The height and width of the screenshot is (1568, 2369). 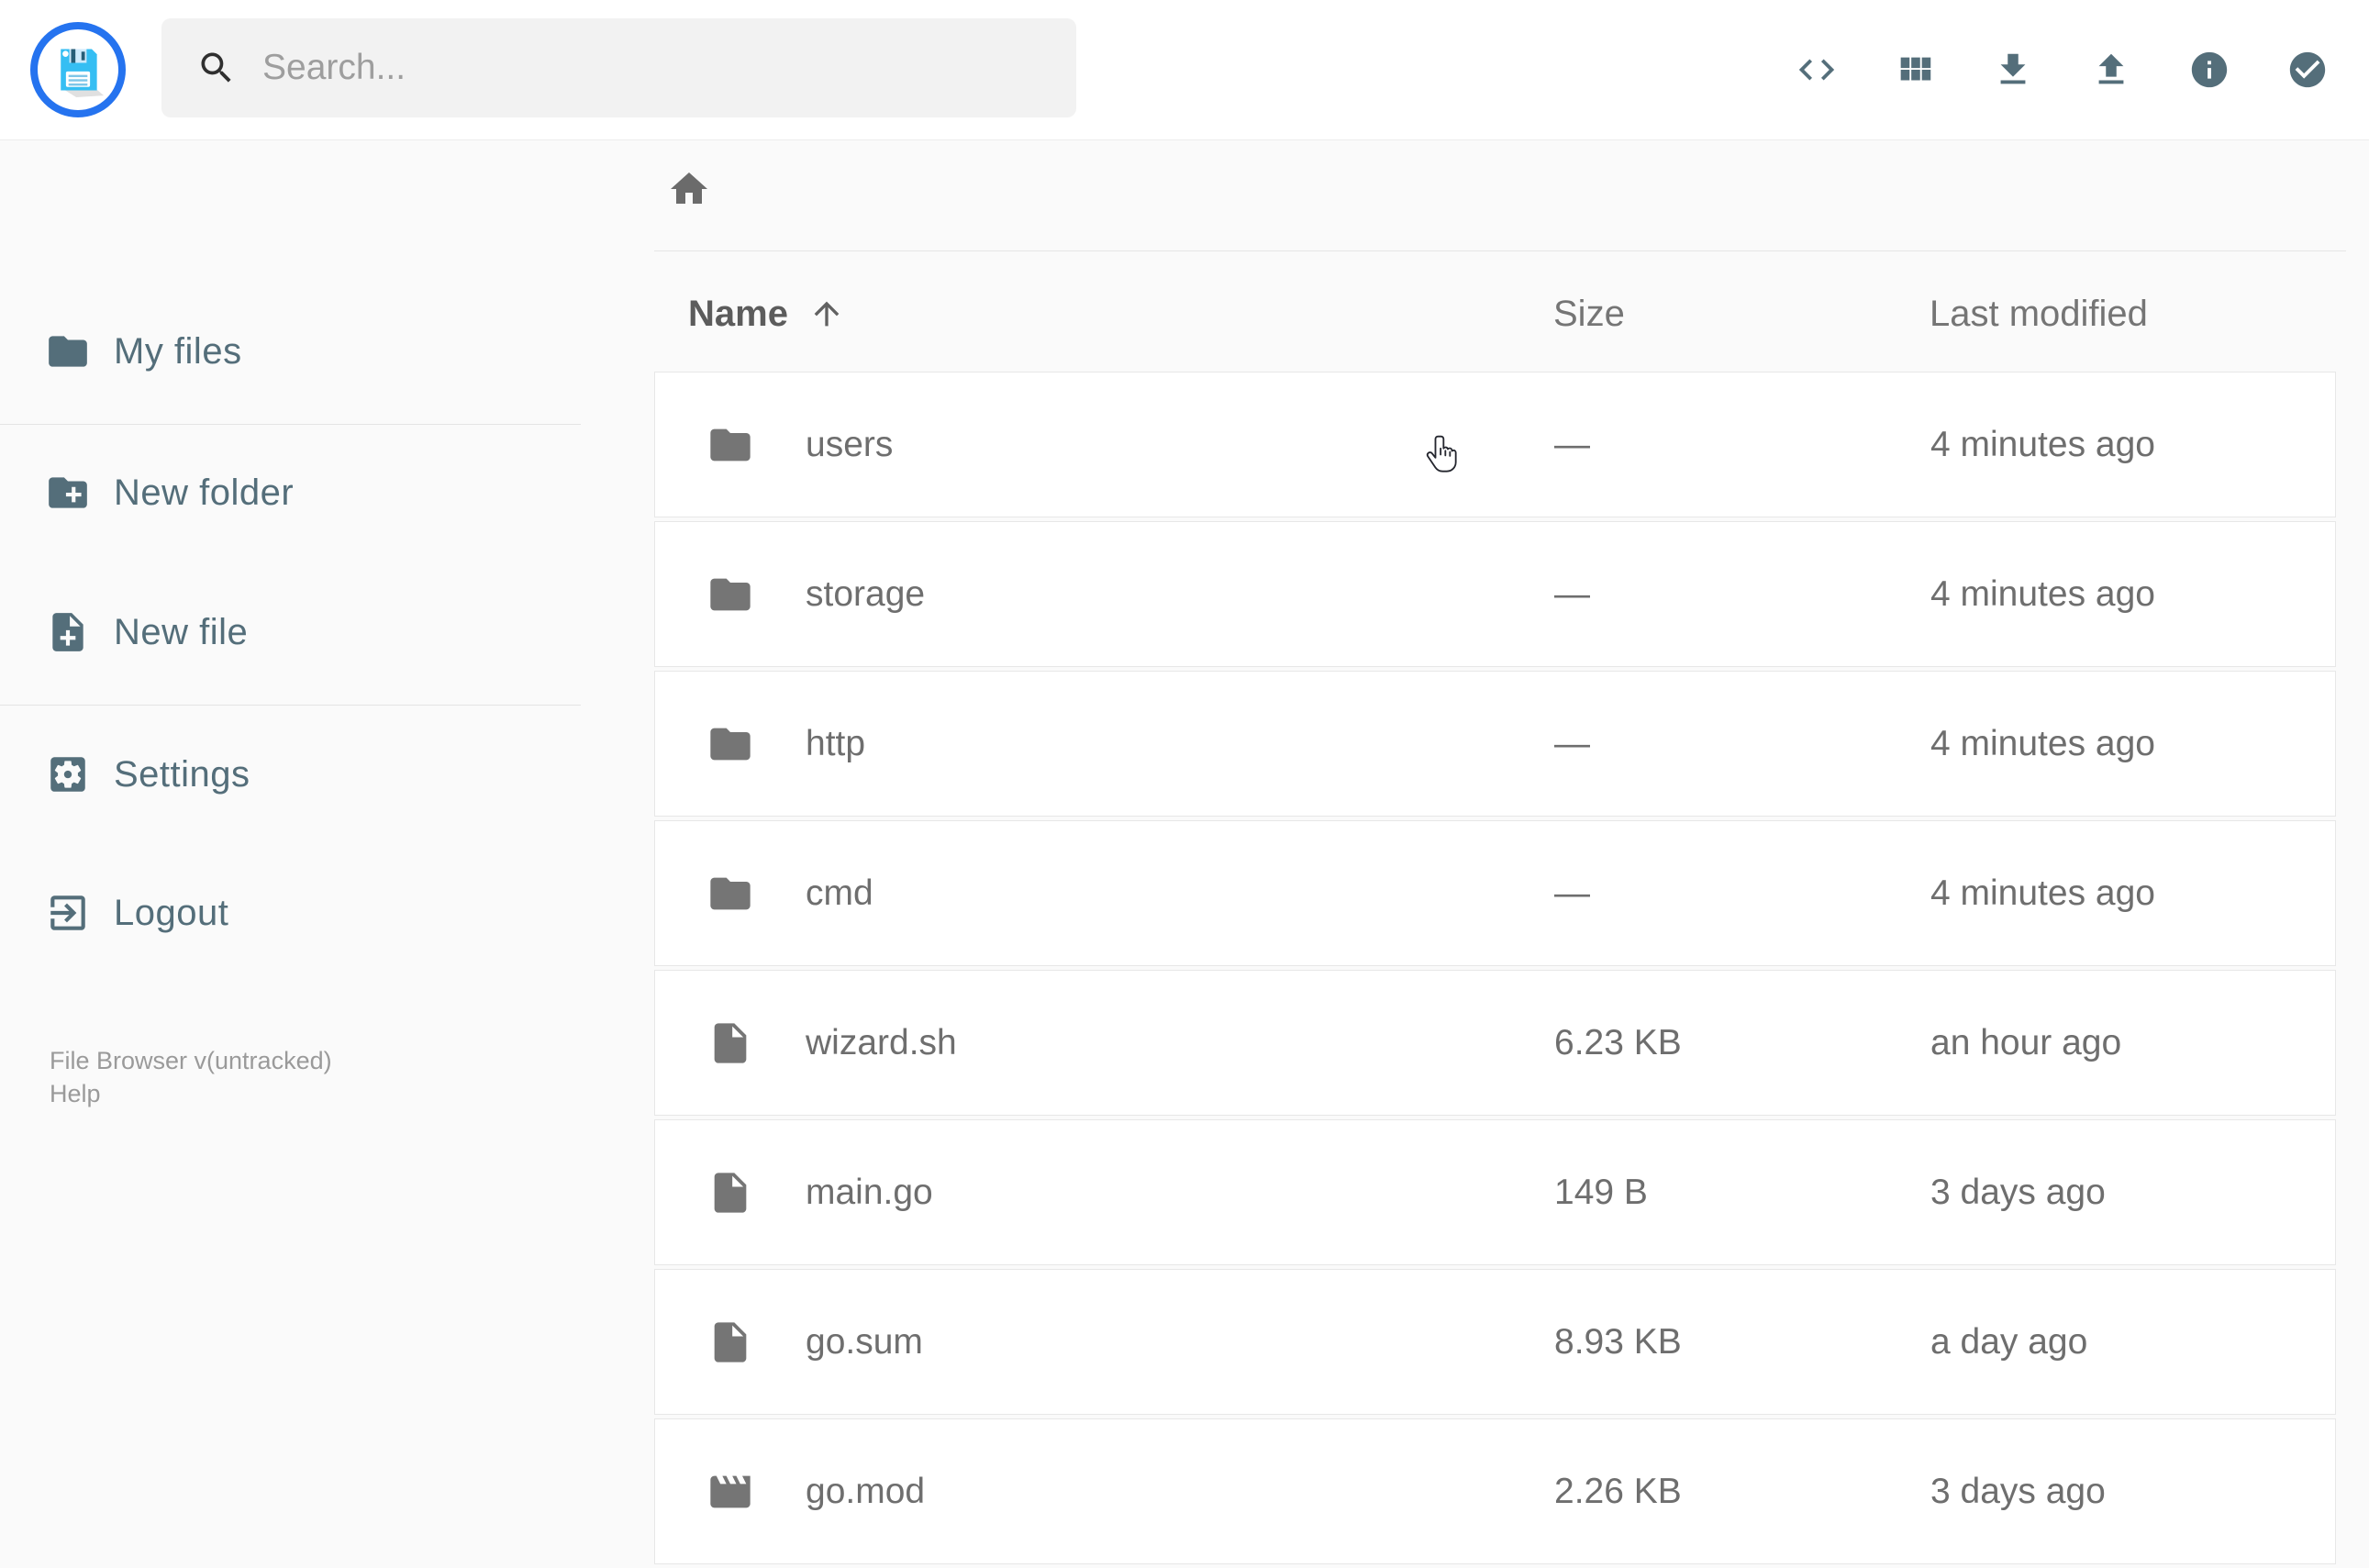 What do you see at coordinates (293, 912) in the screenshot?
I see `sidebar-item-logout: Logout` at bounding box center [293, 912].